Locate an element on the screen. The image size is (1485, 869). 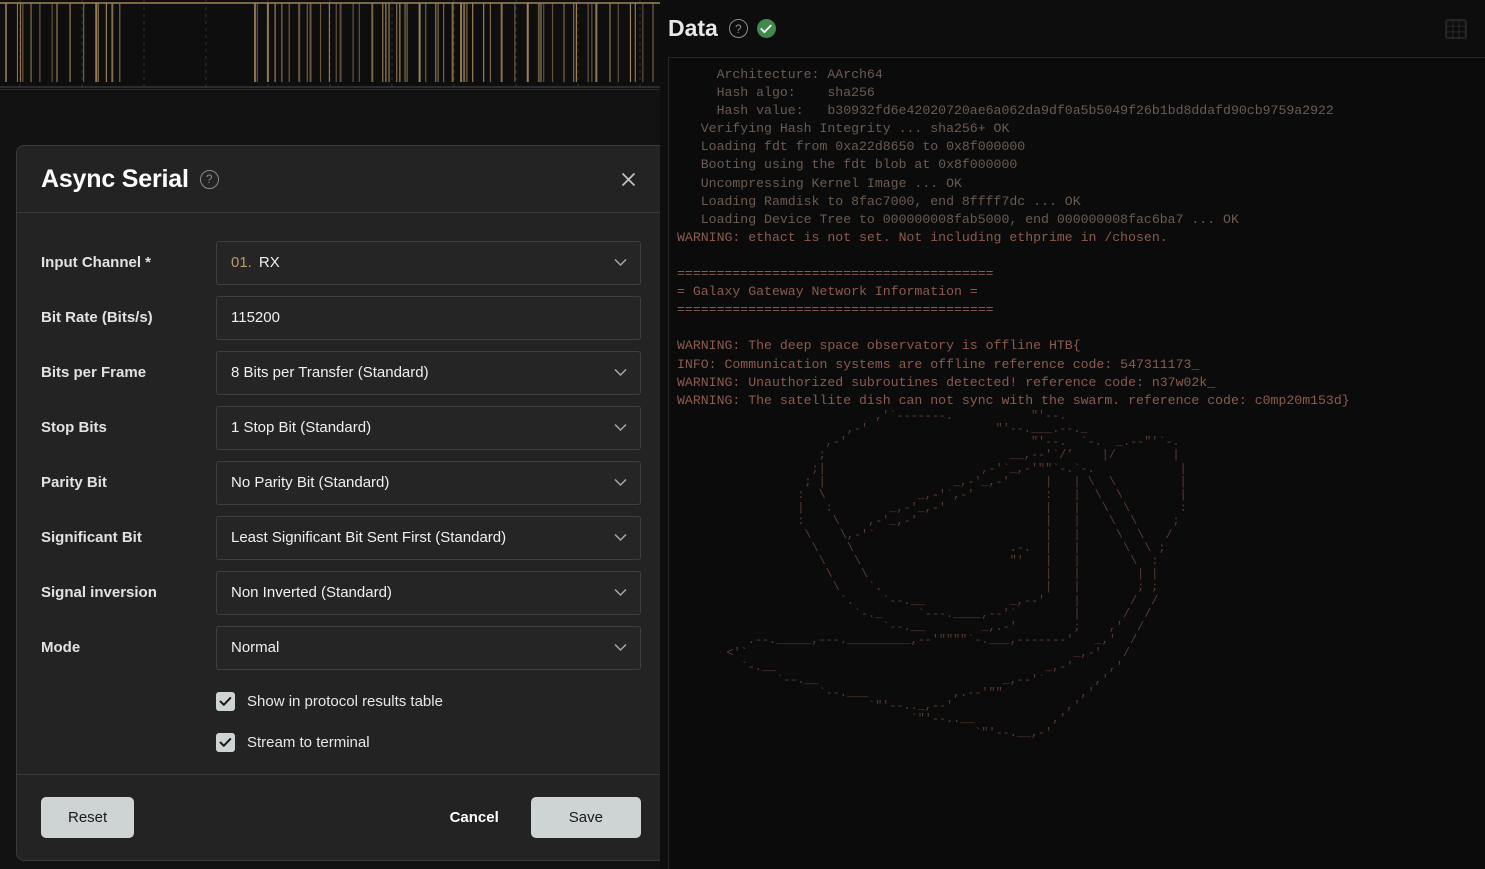
checkbox-label-show-in-protocol-results-table: Show in protocol results table is located at coordinates (345, 701).